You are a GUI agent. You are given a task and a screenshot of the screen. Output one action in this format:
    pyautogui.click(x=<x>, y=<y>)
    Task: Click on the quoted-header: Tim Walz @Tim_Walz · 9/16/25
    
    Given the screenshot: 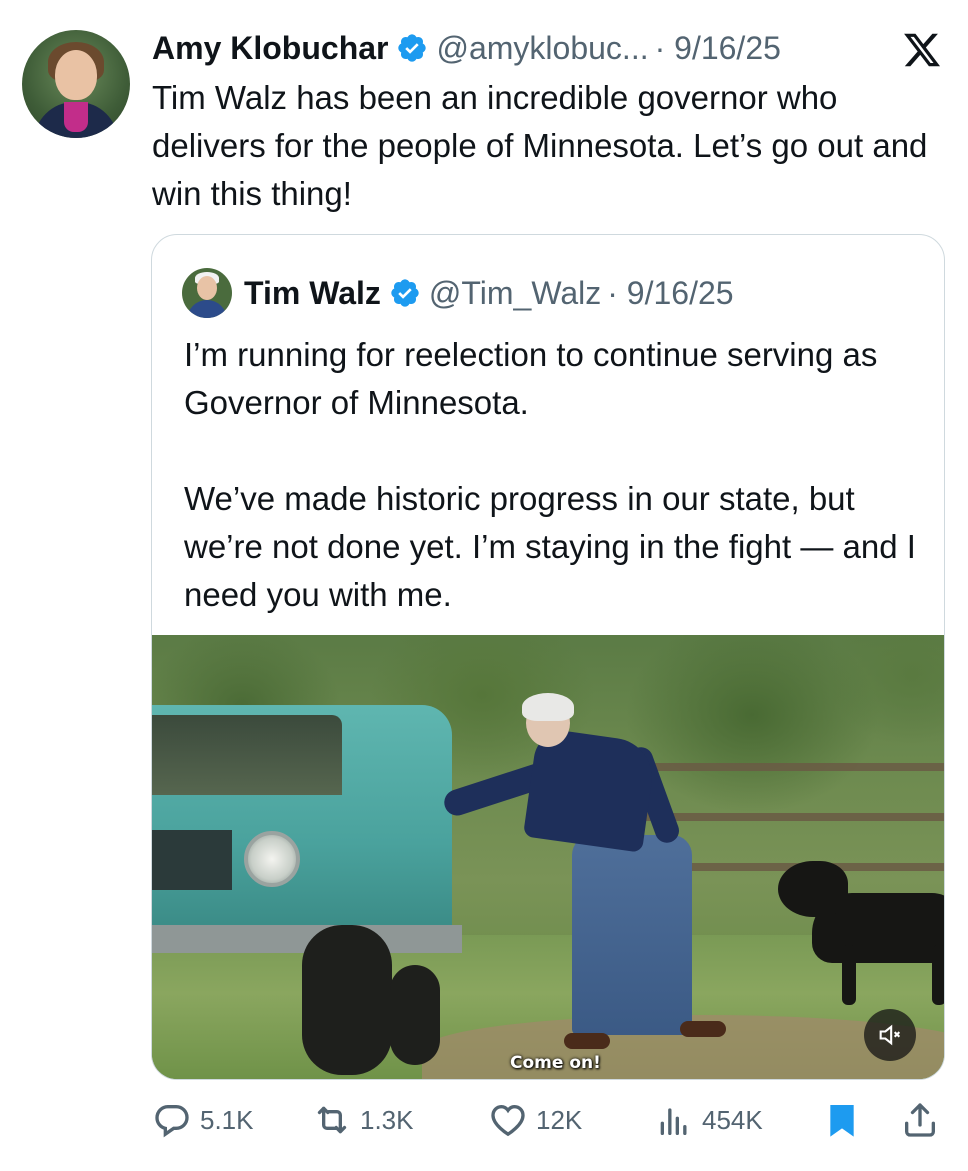 What is the action you would take?
    pyautogui.click(x=458, y=293)
    